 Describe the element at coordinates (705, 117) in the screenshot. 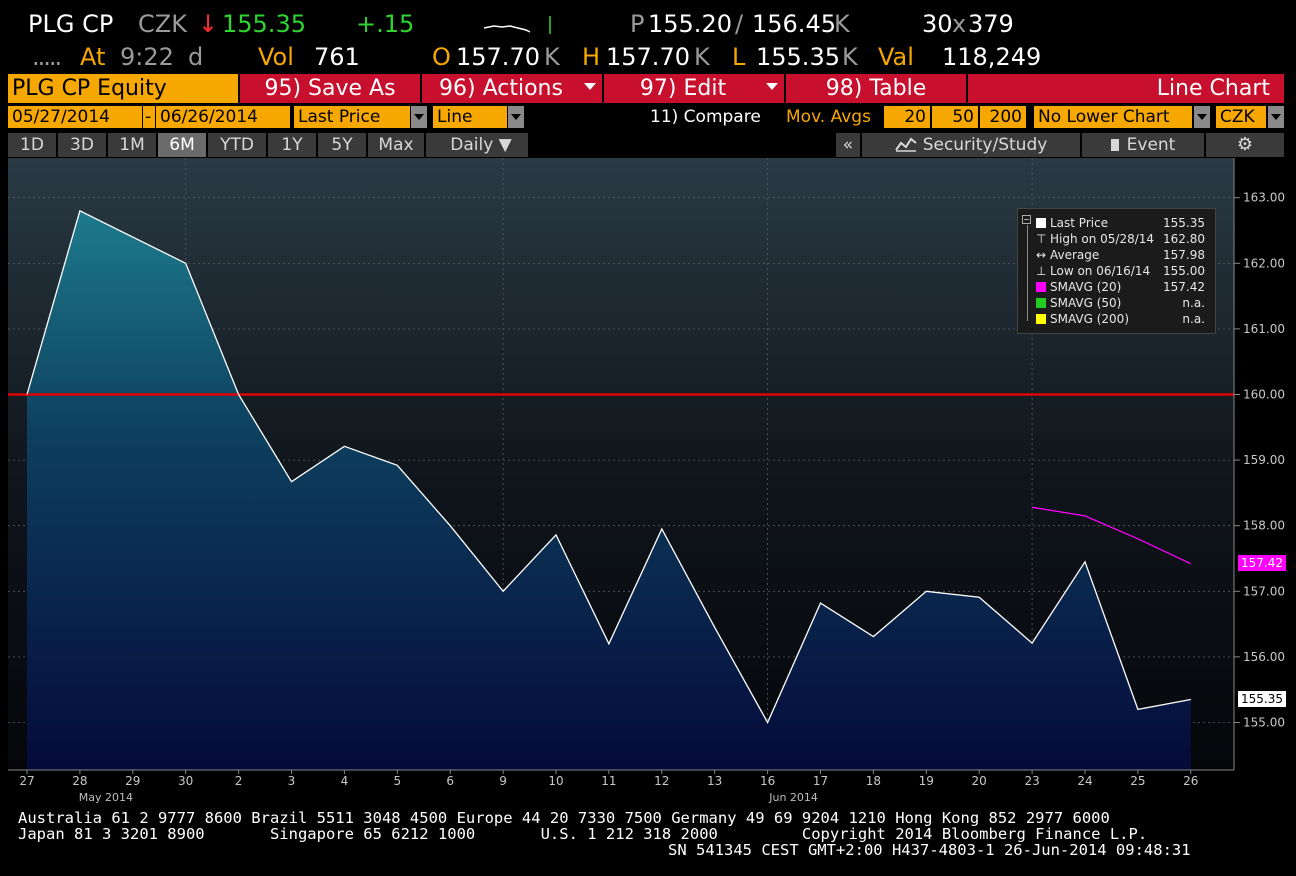

I see `compare-button: 11) Compare` at that location.